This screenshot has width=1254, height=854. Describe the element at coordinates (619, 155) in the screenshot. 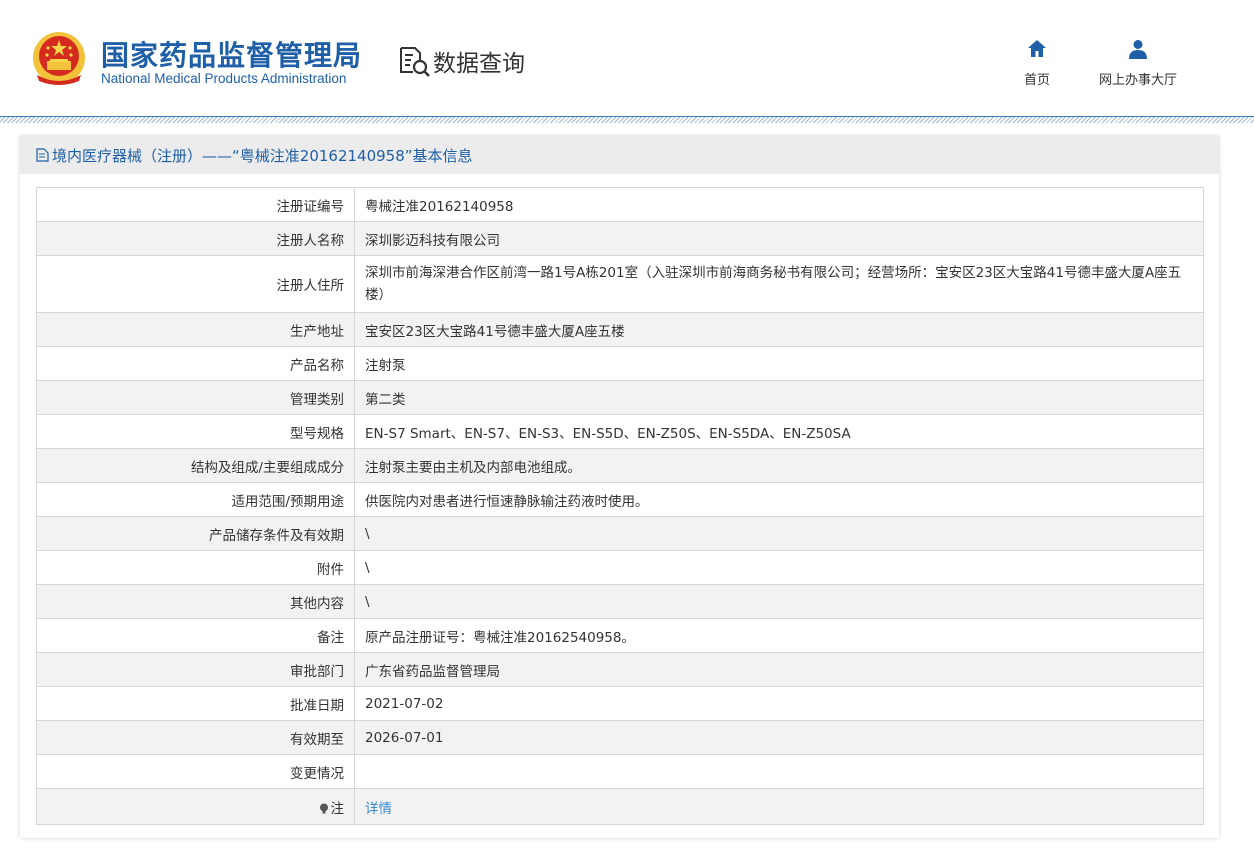

I see `panel-title: 境内医疗器械（注册）——“粤械注准20162140958”基本信息` at that location.